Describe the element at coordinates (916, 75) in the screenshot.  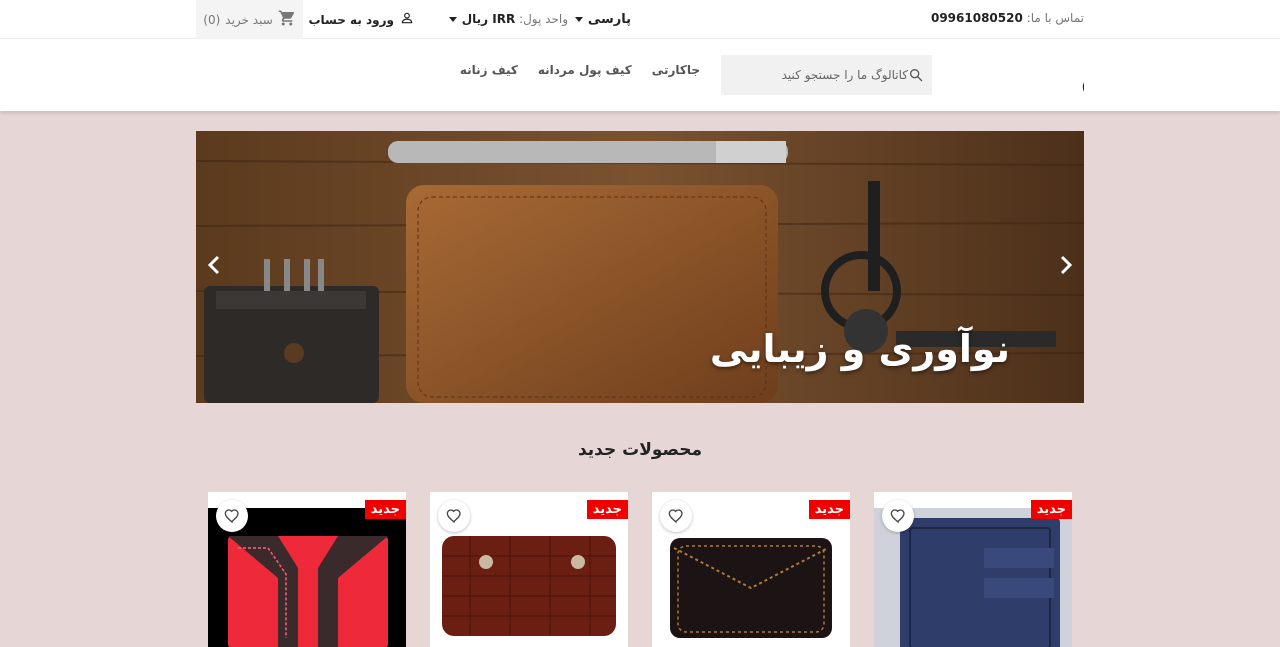
I see `search-icon` at that location.